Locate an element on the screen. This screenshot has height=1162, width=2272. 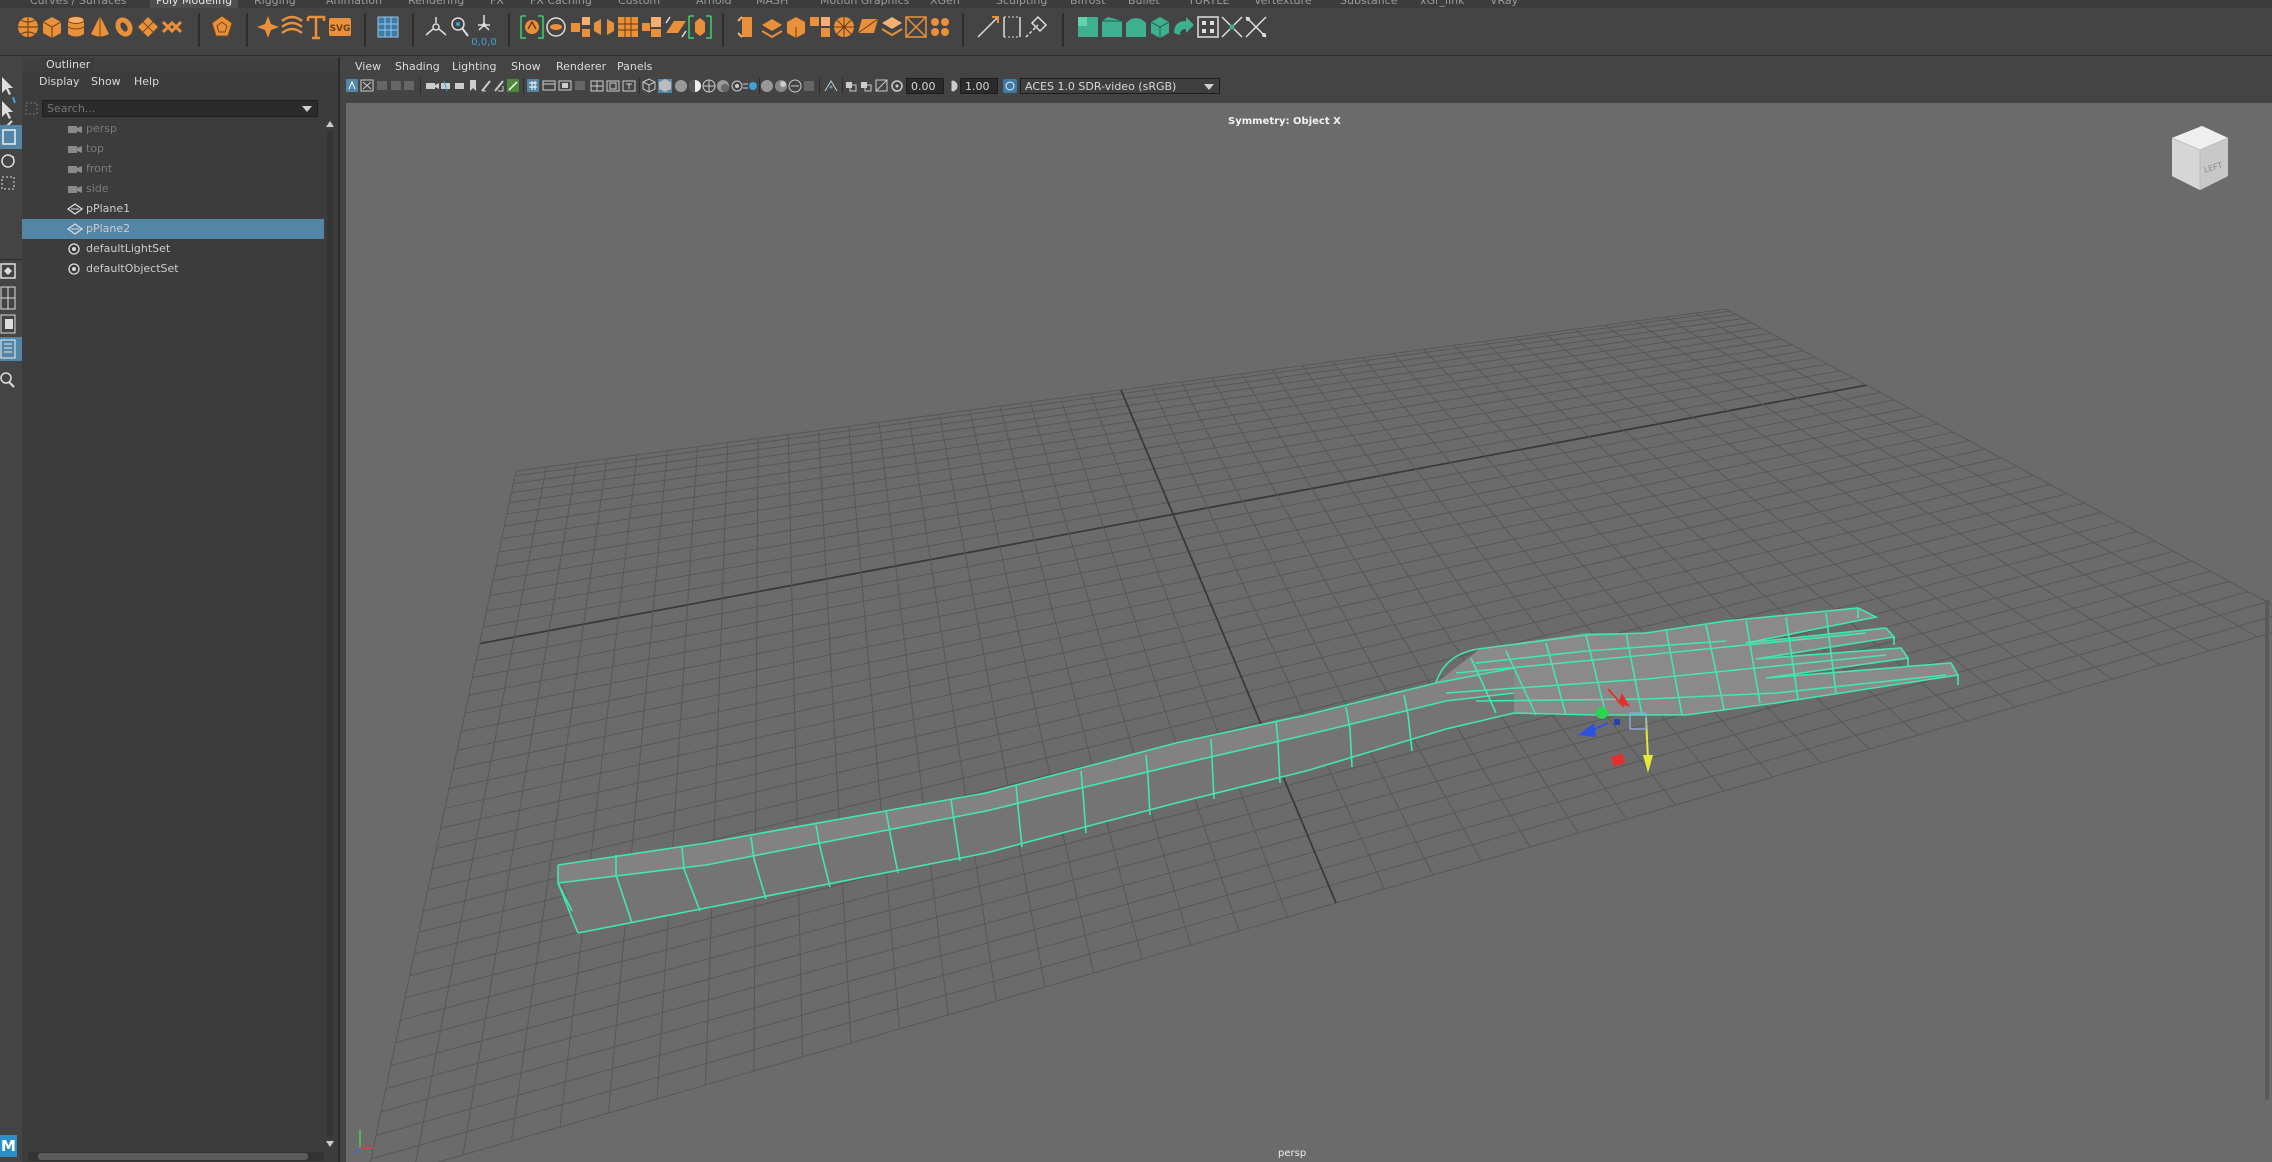
poly-cone-icon is located at coordinates (100, 26).